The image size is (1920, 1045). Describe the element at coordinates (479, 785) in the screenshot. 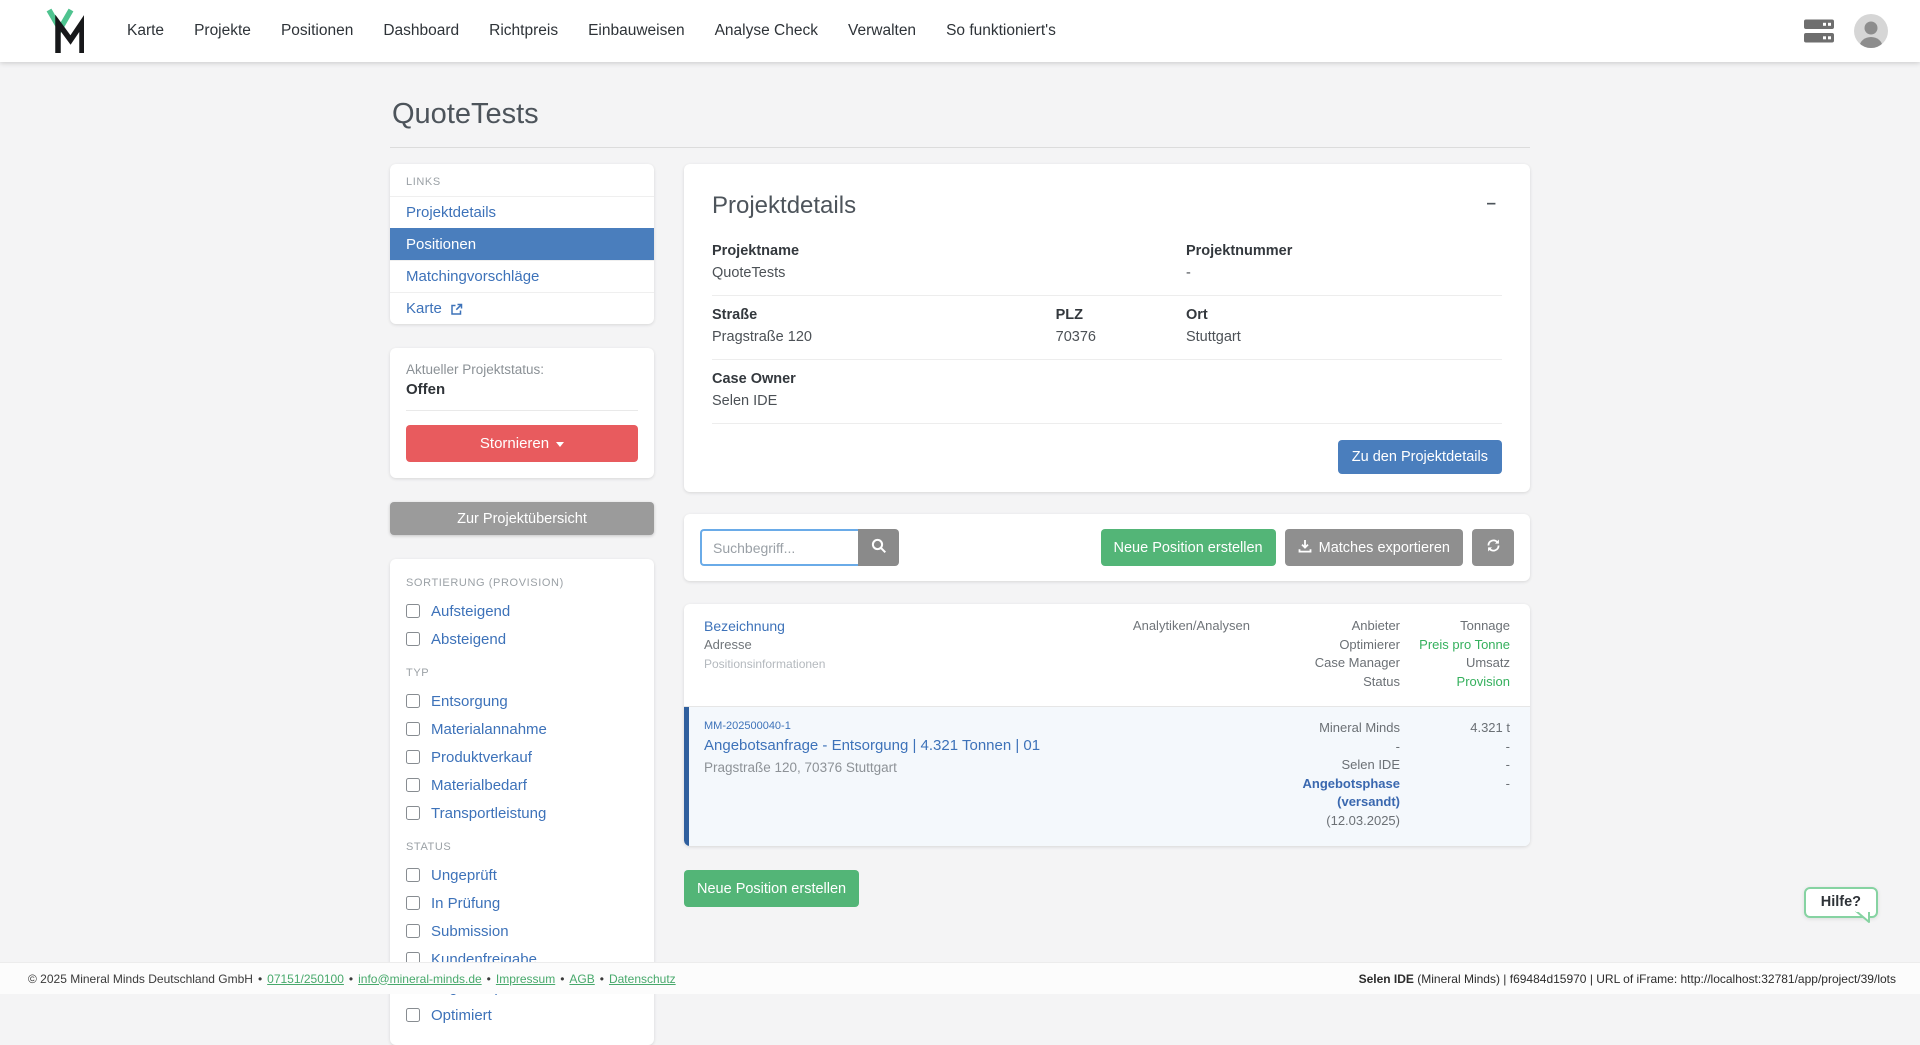

I see `filter-option-label: Materialbedarf` at that location.